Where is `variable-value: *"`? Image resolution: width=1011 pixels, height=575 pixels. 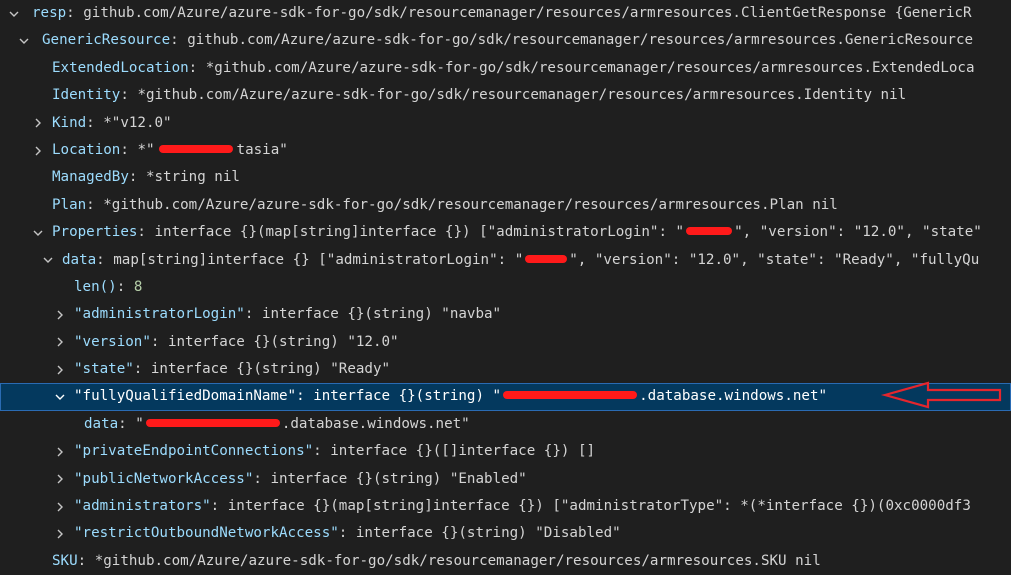 variable-value: *" is located at coordinates (146, 149).